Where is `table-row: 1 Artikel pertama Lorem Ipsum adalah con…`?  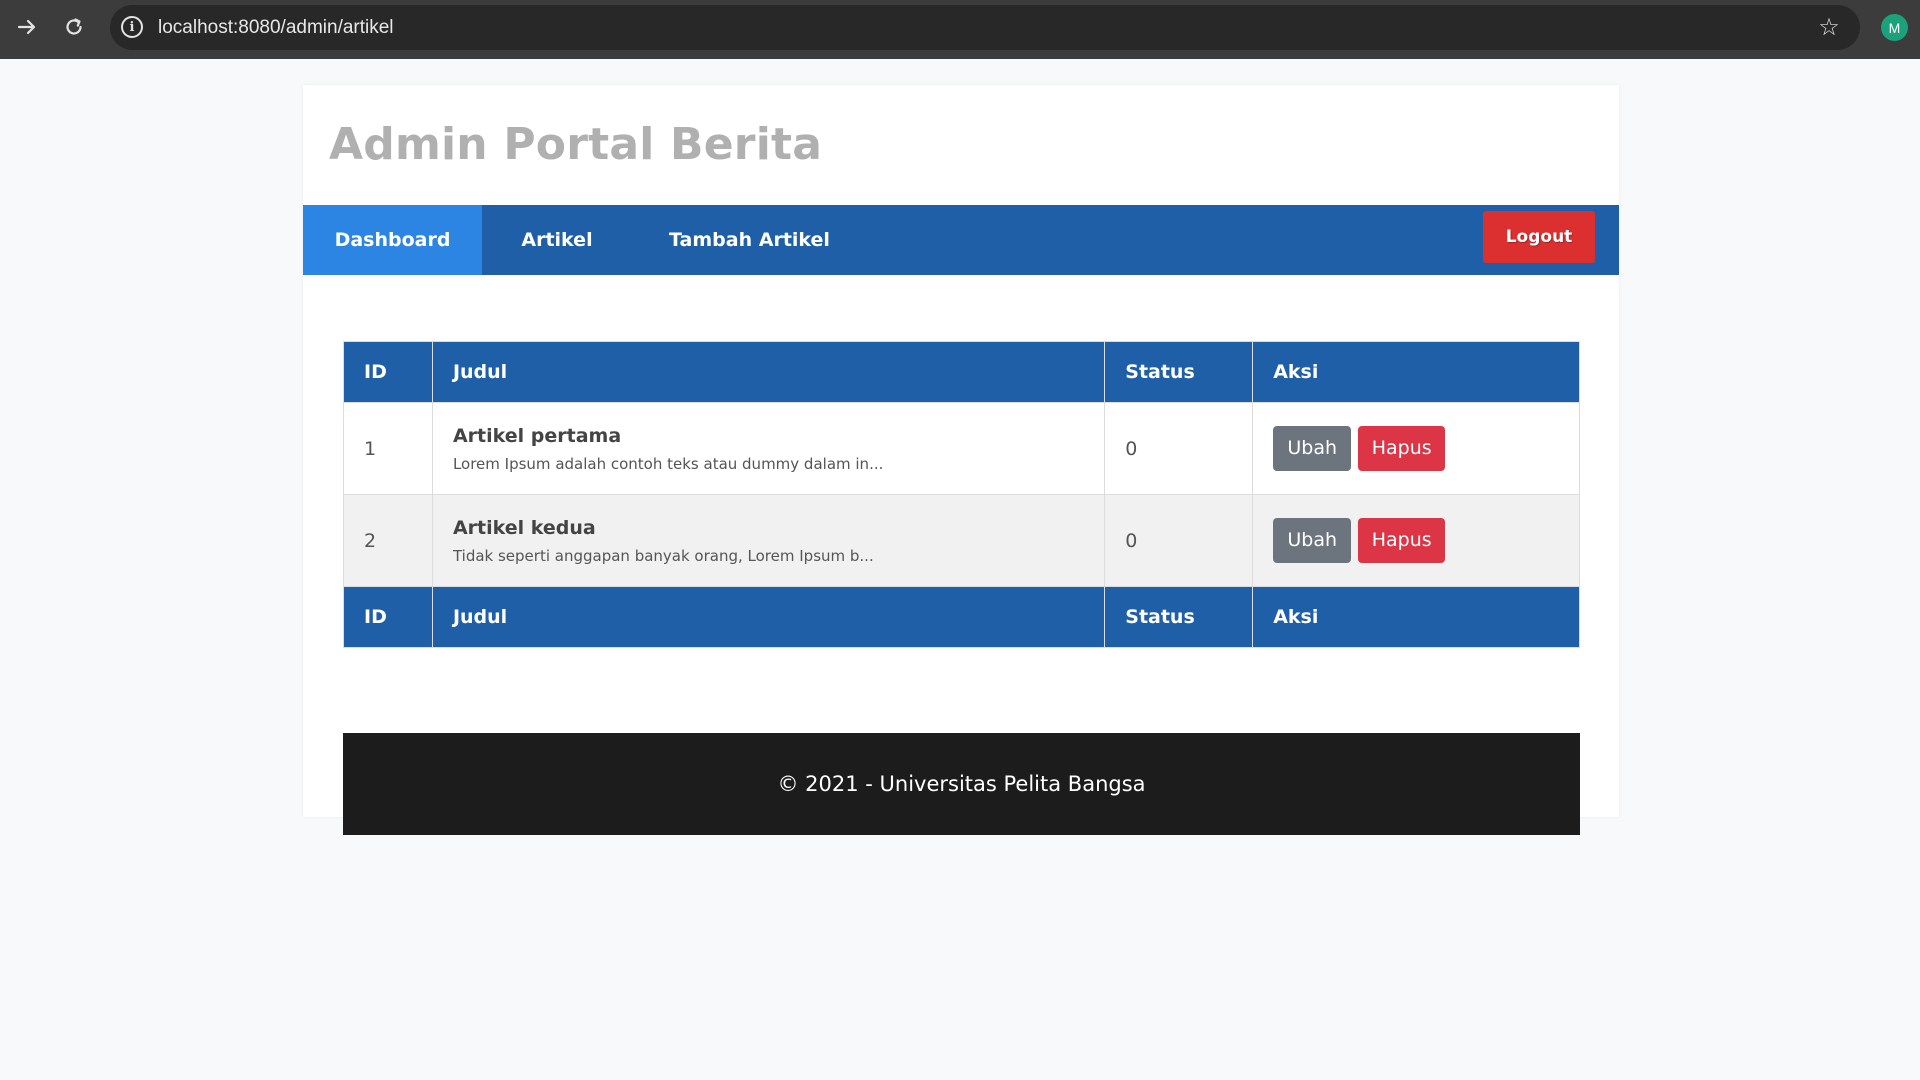
table-row: 1 Artikel pertama Lorem Ipsum adalah con… is located at coordinates (961, 448).